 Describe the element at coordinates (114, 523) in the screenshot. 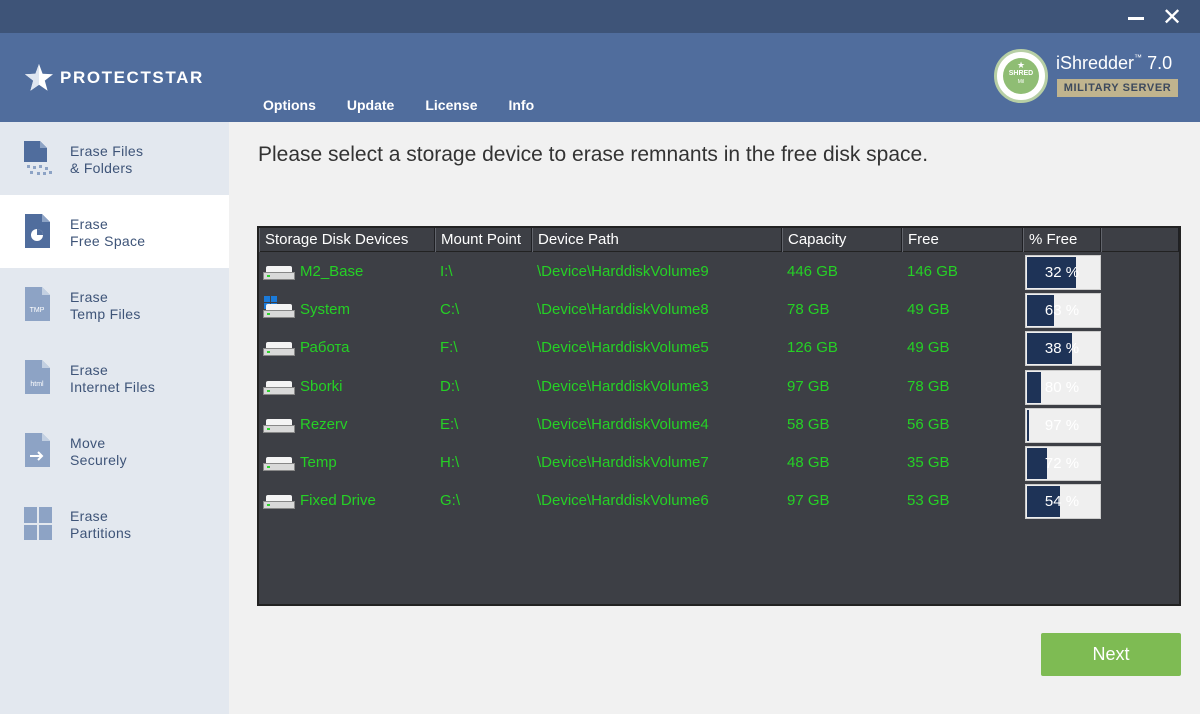

I see `sidebar-item-erase-partitions: Erase Partitions` at that location.